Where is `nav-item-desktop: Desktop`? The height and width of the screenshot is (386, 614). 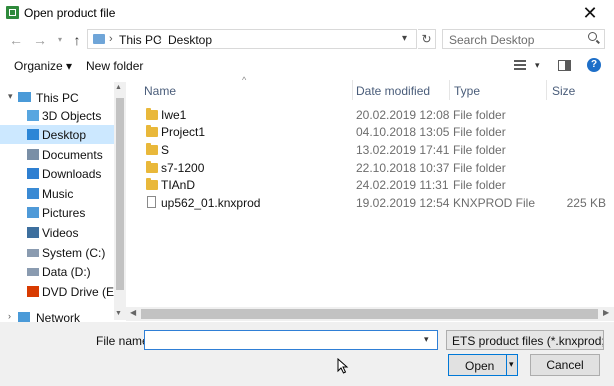 nav-item-desktop: Desktop is located at coordinates (57, 134).